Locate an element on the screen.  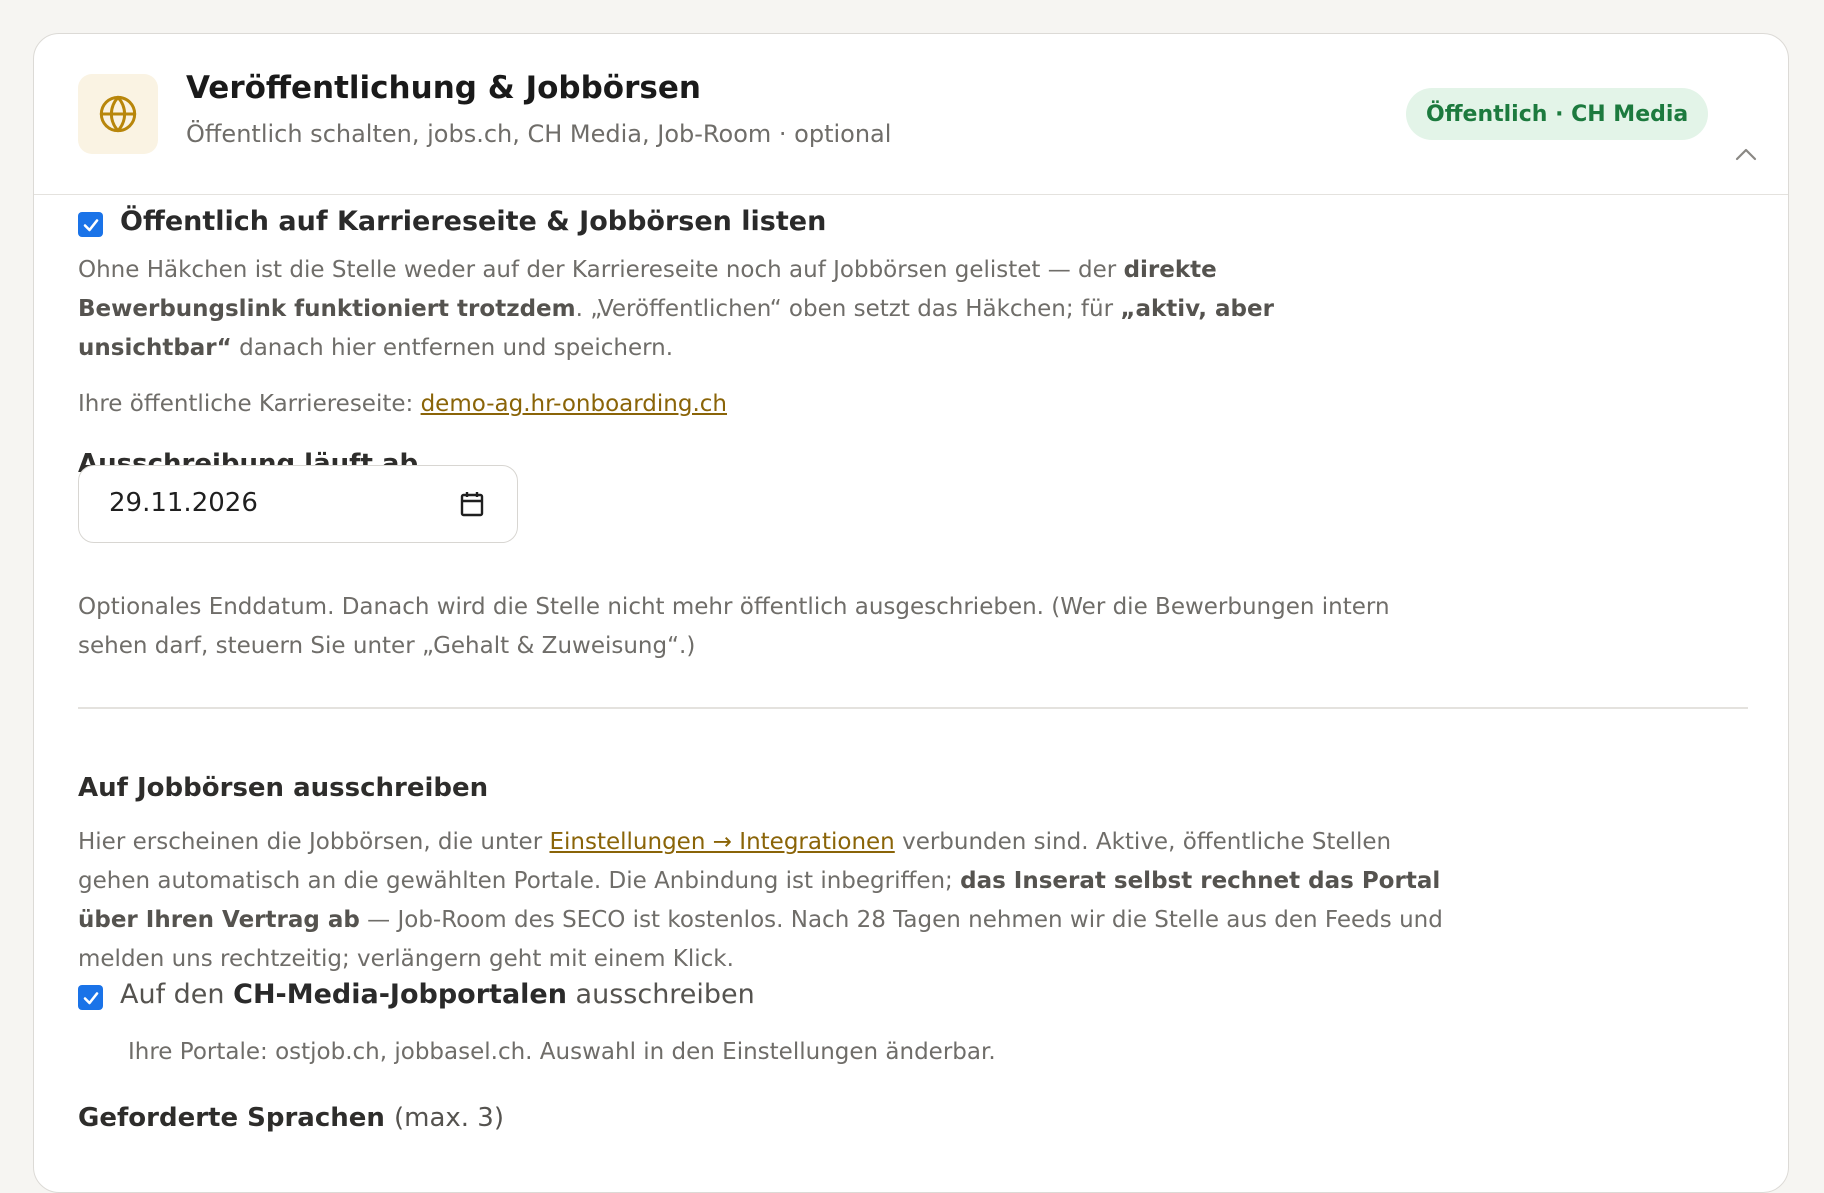
career-page-prefix: Ihre öffentliche Karriereseite: is located at coordinates (249, 404).